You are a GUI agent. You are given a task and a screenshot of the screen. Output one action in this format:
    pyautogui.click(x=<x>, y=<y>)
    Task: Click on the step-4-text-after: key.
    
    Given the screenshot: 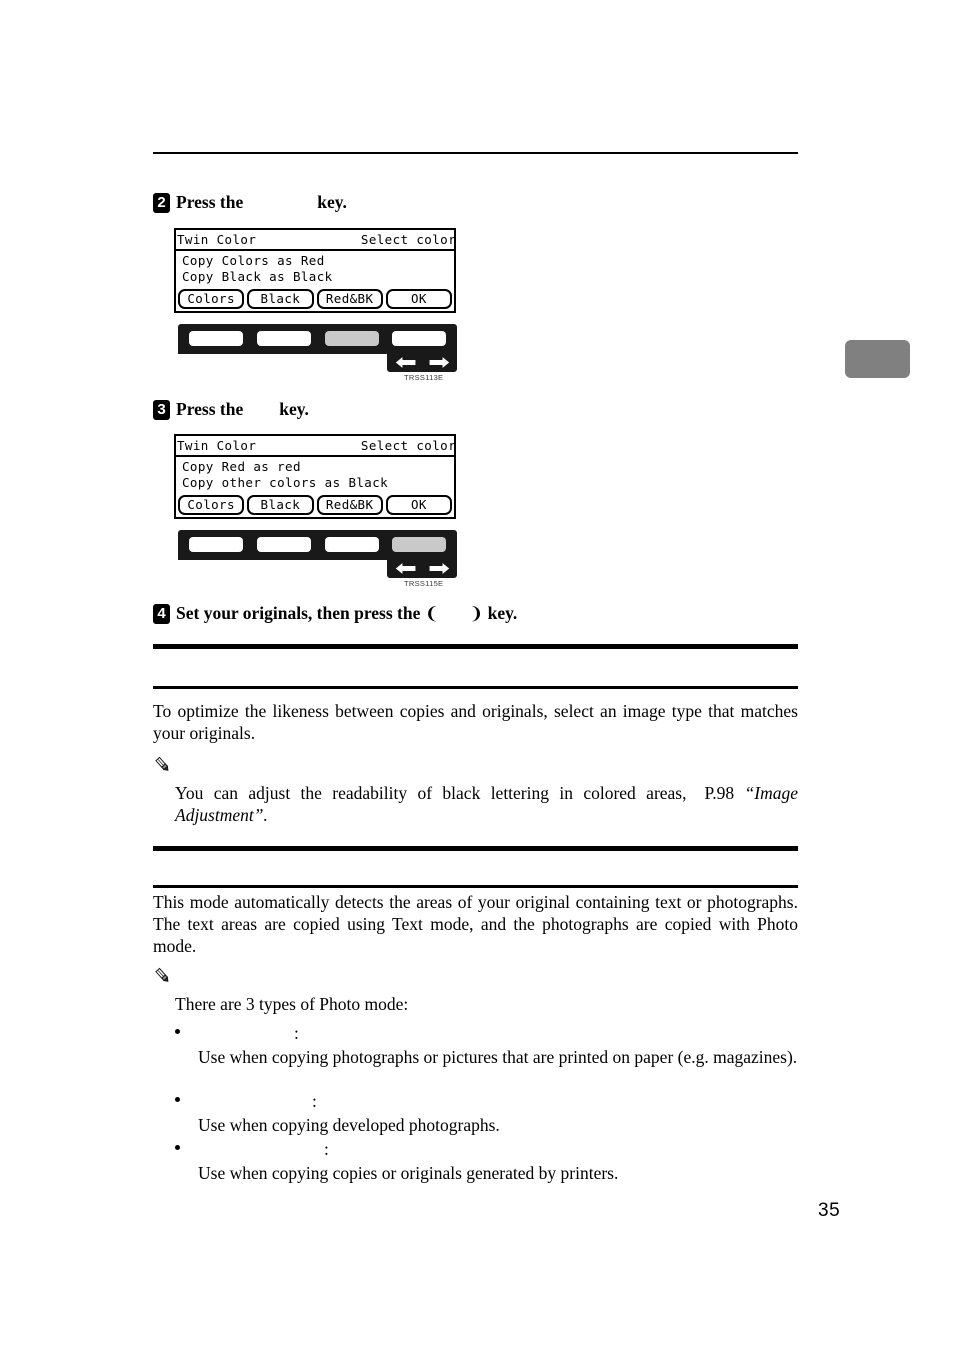 What is the action you would take?
    pyautogui.click(x=502, y=613)
    